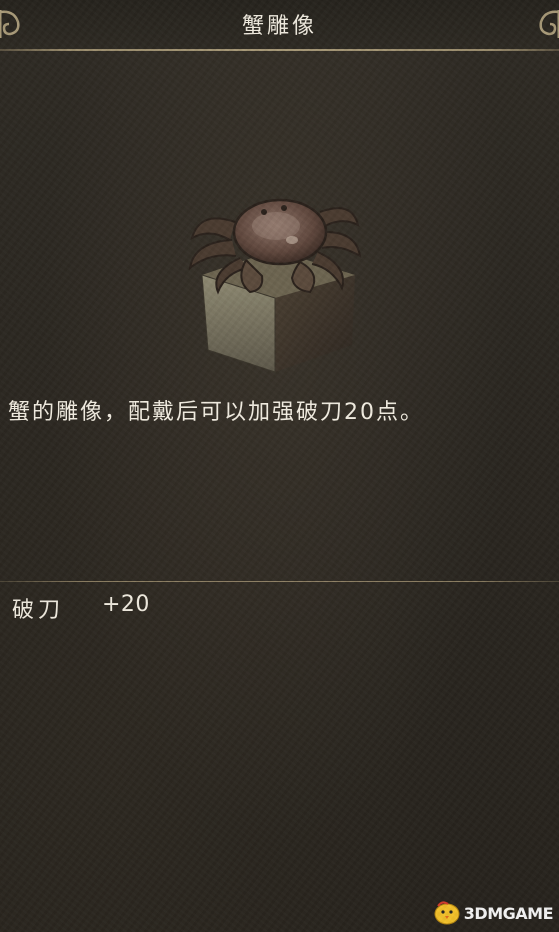 This screenshot has width=559, height=932. Describe the element at coordinates (279, 50) in the screenshot. I see `title-divider` at that location.